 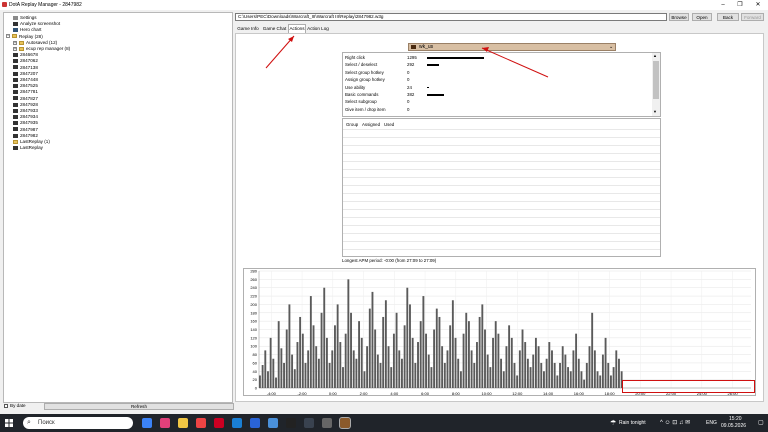 What do you see at coordinates (46, 423) in the screenshot?
I see `search-placeholder: Поиск` at bounding box center [46, 423].